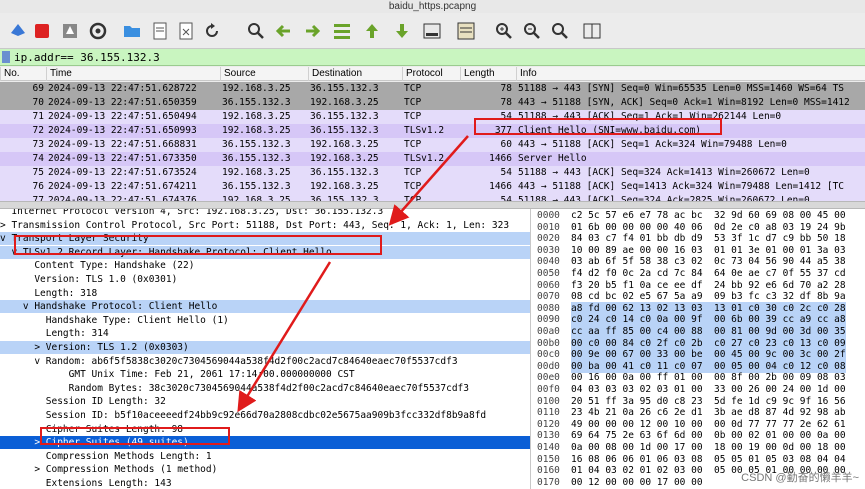 This screenshot has width=865, height=489. What do you see at coordinates (38, 172) in the screenshot?
I see `packet-cell-no: 75` at bounding box center [38, 172].